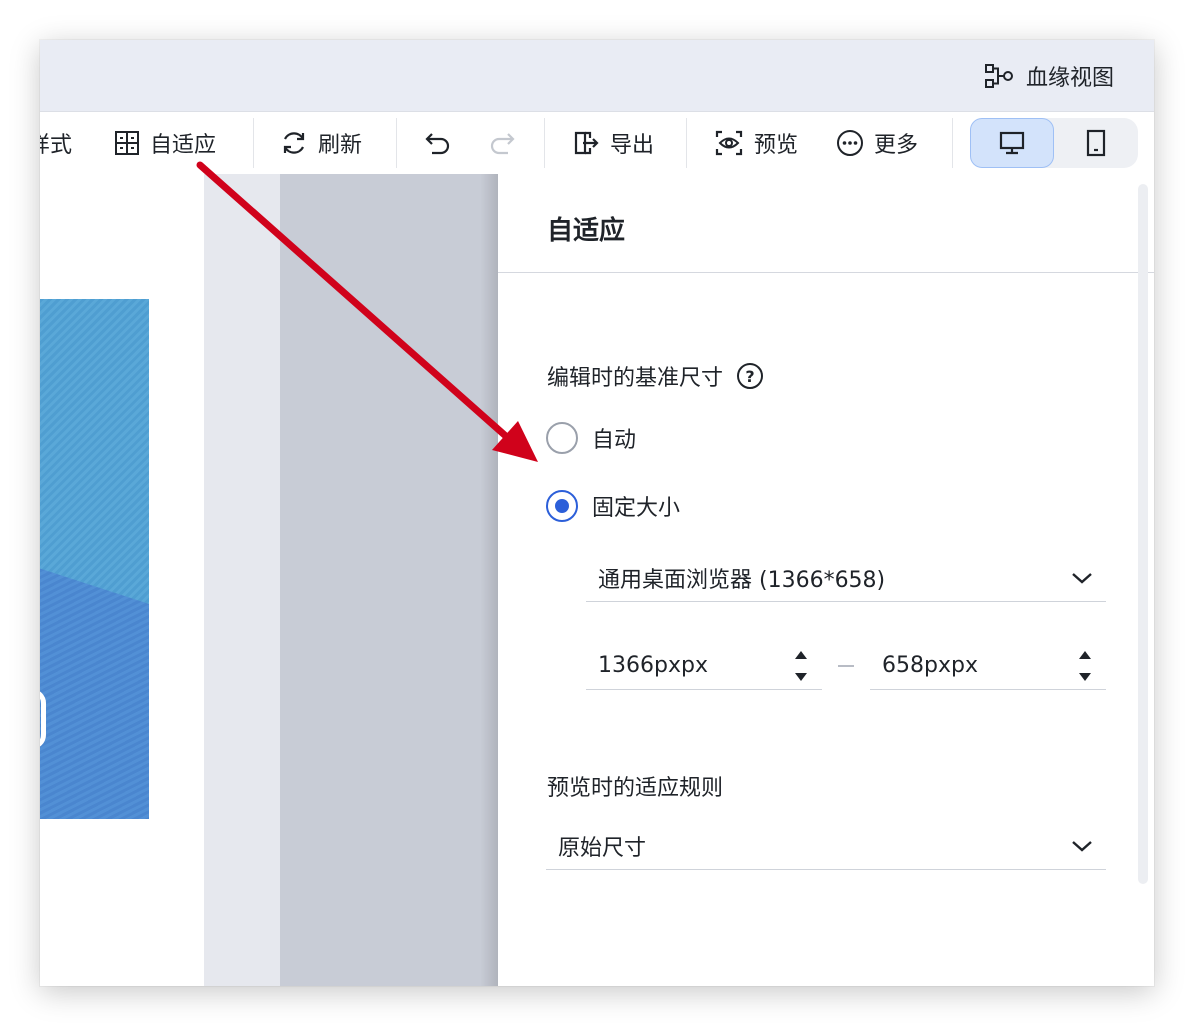 This screenshot has width=1194, height=1026. I want to click on dashboard-preview-image, so click(94, 559).